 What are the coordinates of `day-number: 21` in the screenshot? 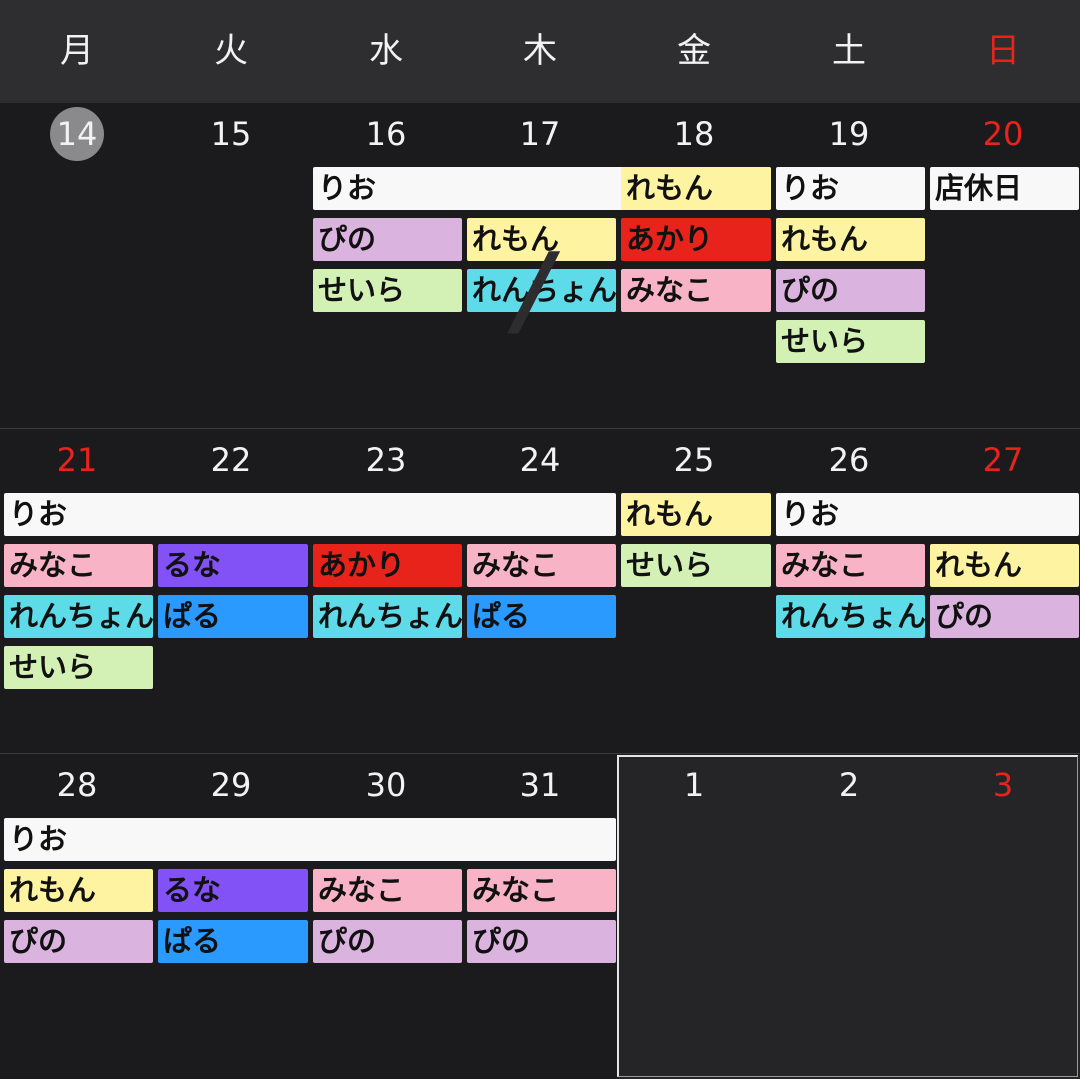 It's located at (77, 460).